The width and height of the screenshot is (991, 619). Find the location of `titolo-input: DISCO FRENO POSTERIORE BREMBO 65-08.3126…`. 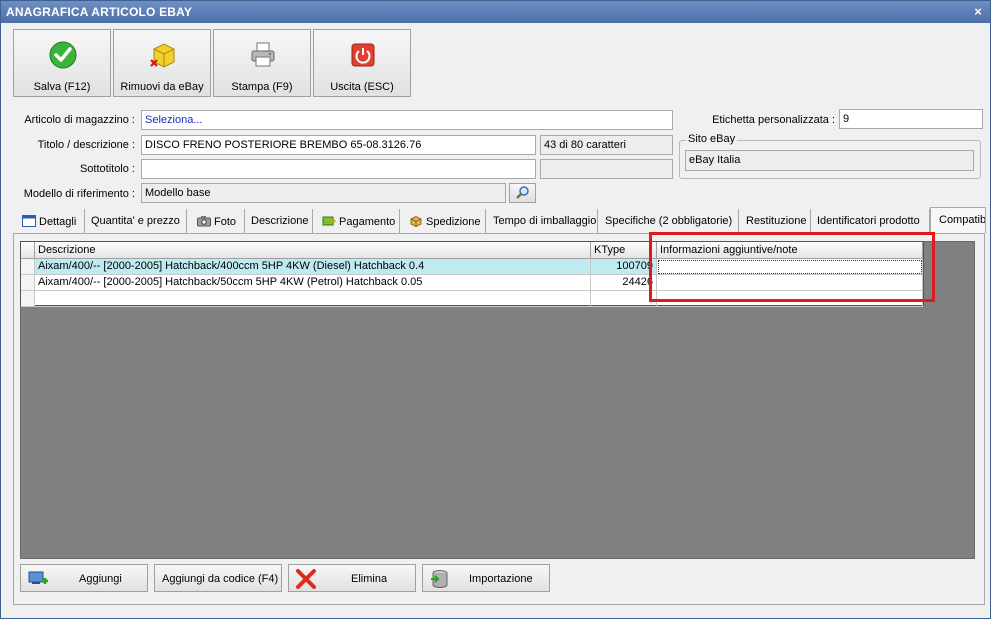

titolo-input: DISCO FRENO POSTERIORE BREMBO 65-08.3126… is located at coordinates (338, 145).